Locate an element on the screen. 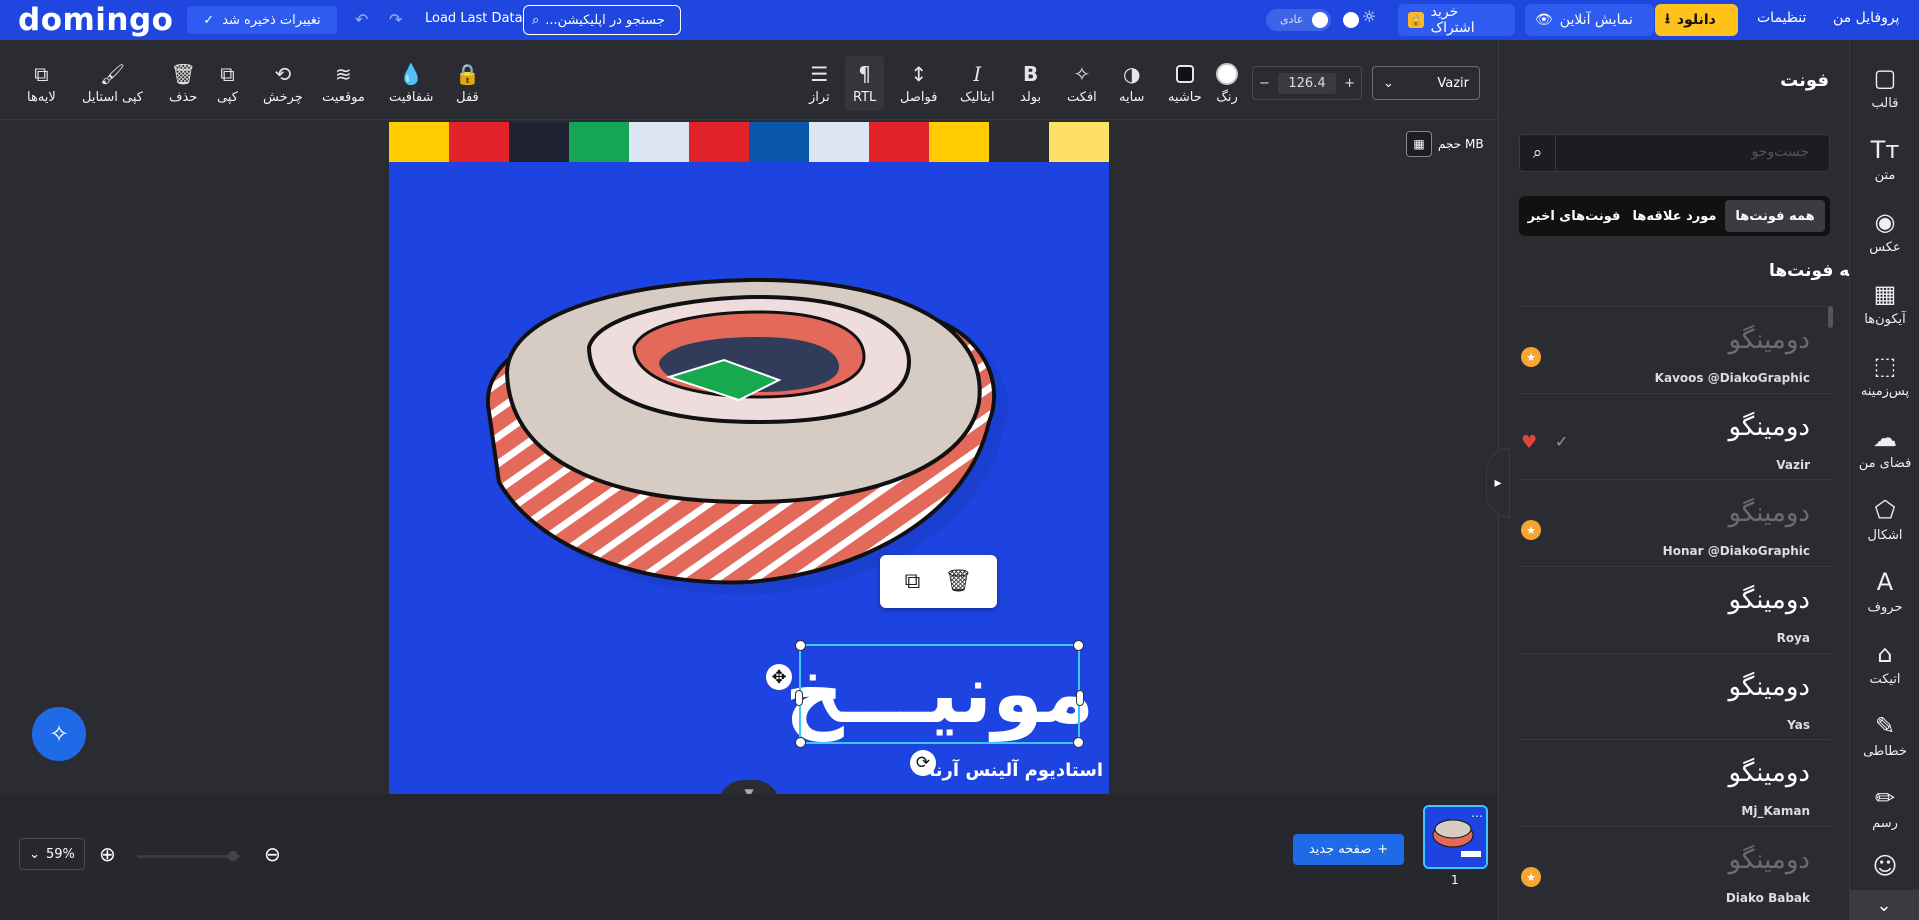 The width and height of the screenshot is (1919, 920). tab-favorites: مورد علاقه‌ها is located at coordinates (1674, 216).